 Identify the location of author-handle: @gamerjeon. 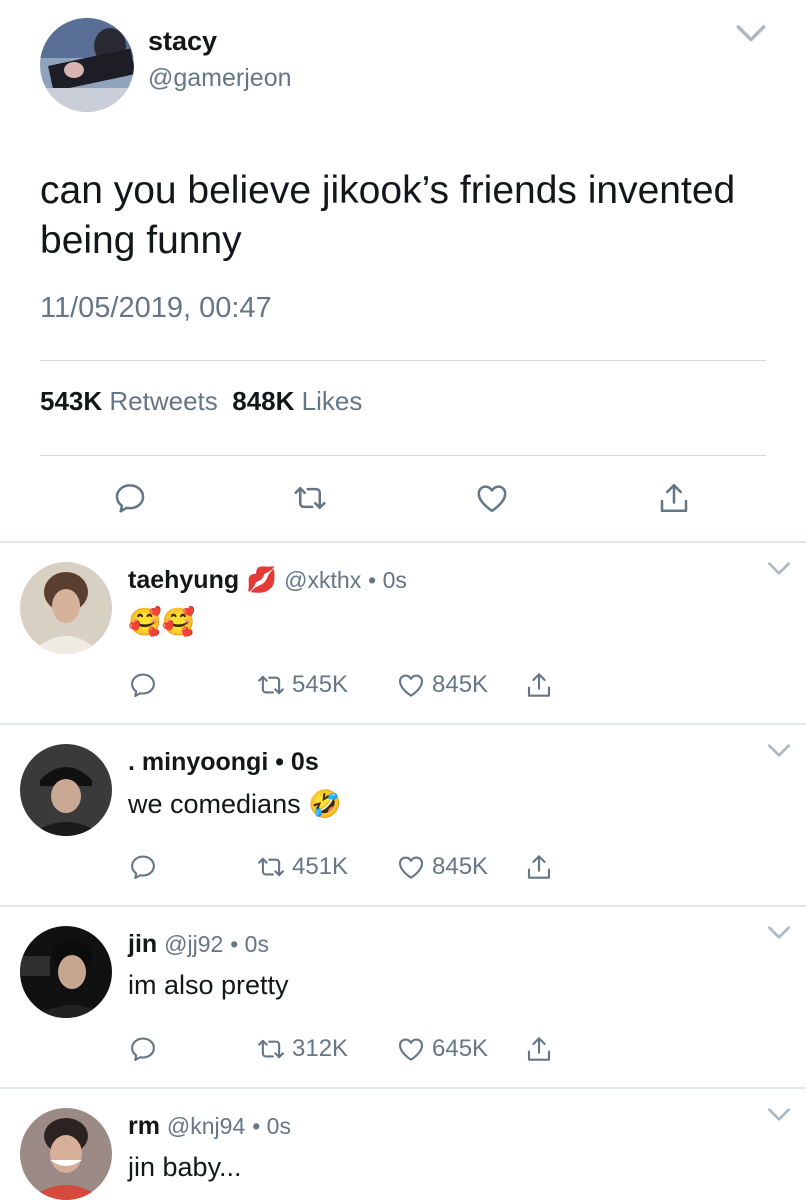
(220, 78).